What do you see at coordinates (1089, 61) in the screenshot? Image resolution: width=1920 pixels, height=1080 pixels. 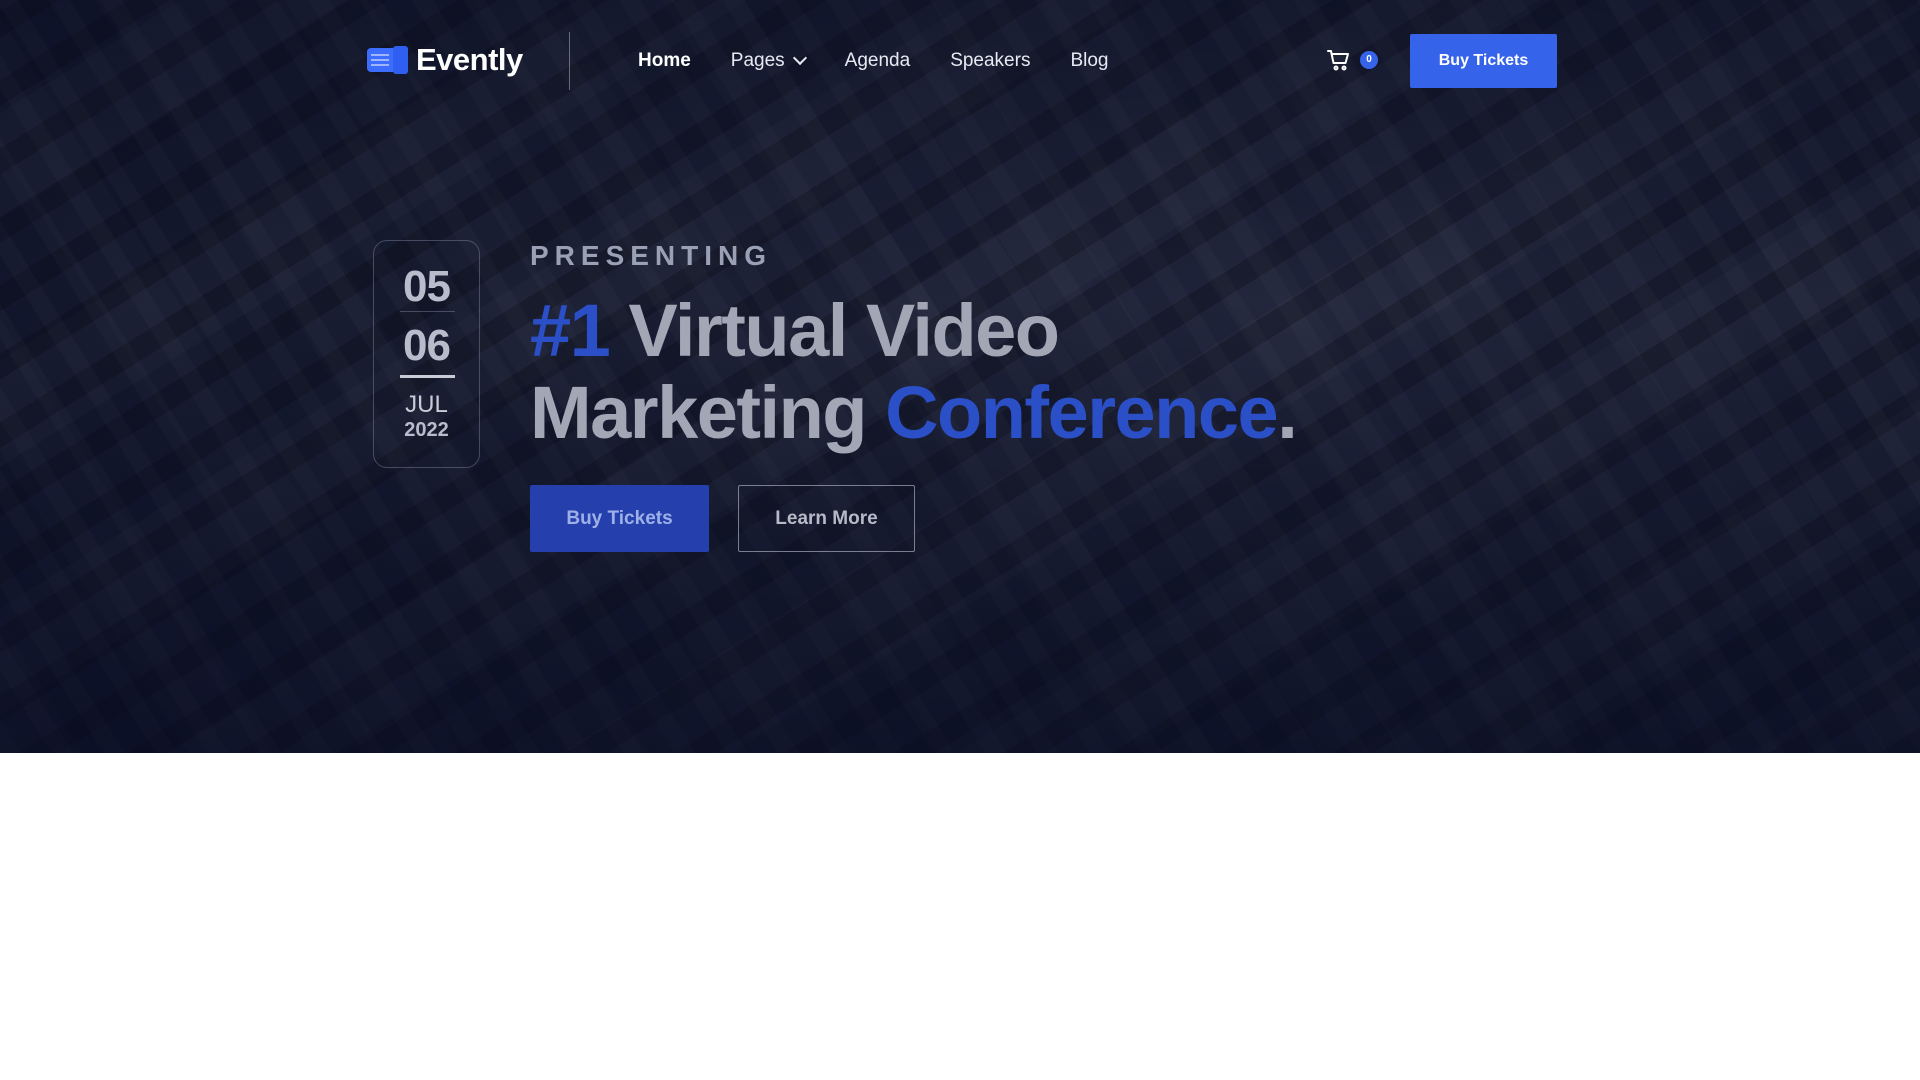 I see `nav-blog: Blog` at bounding box center [1089, 61].